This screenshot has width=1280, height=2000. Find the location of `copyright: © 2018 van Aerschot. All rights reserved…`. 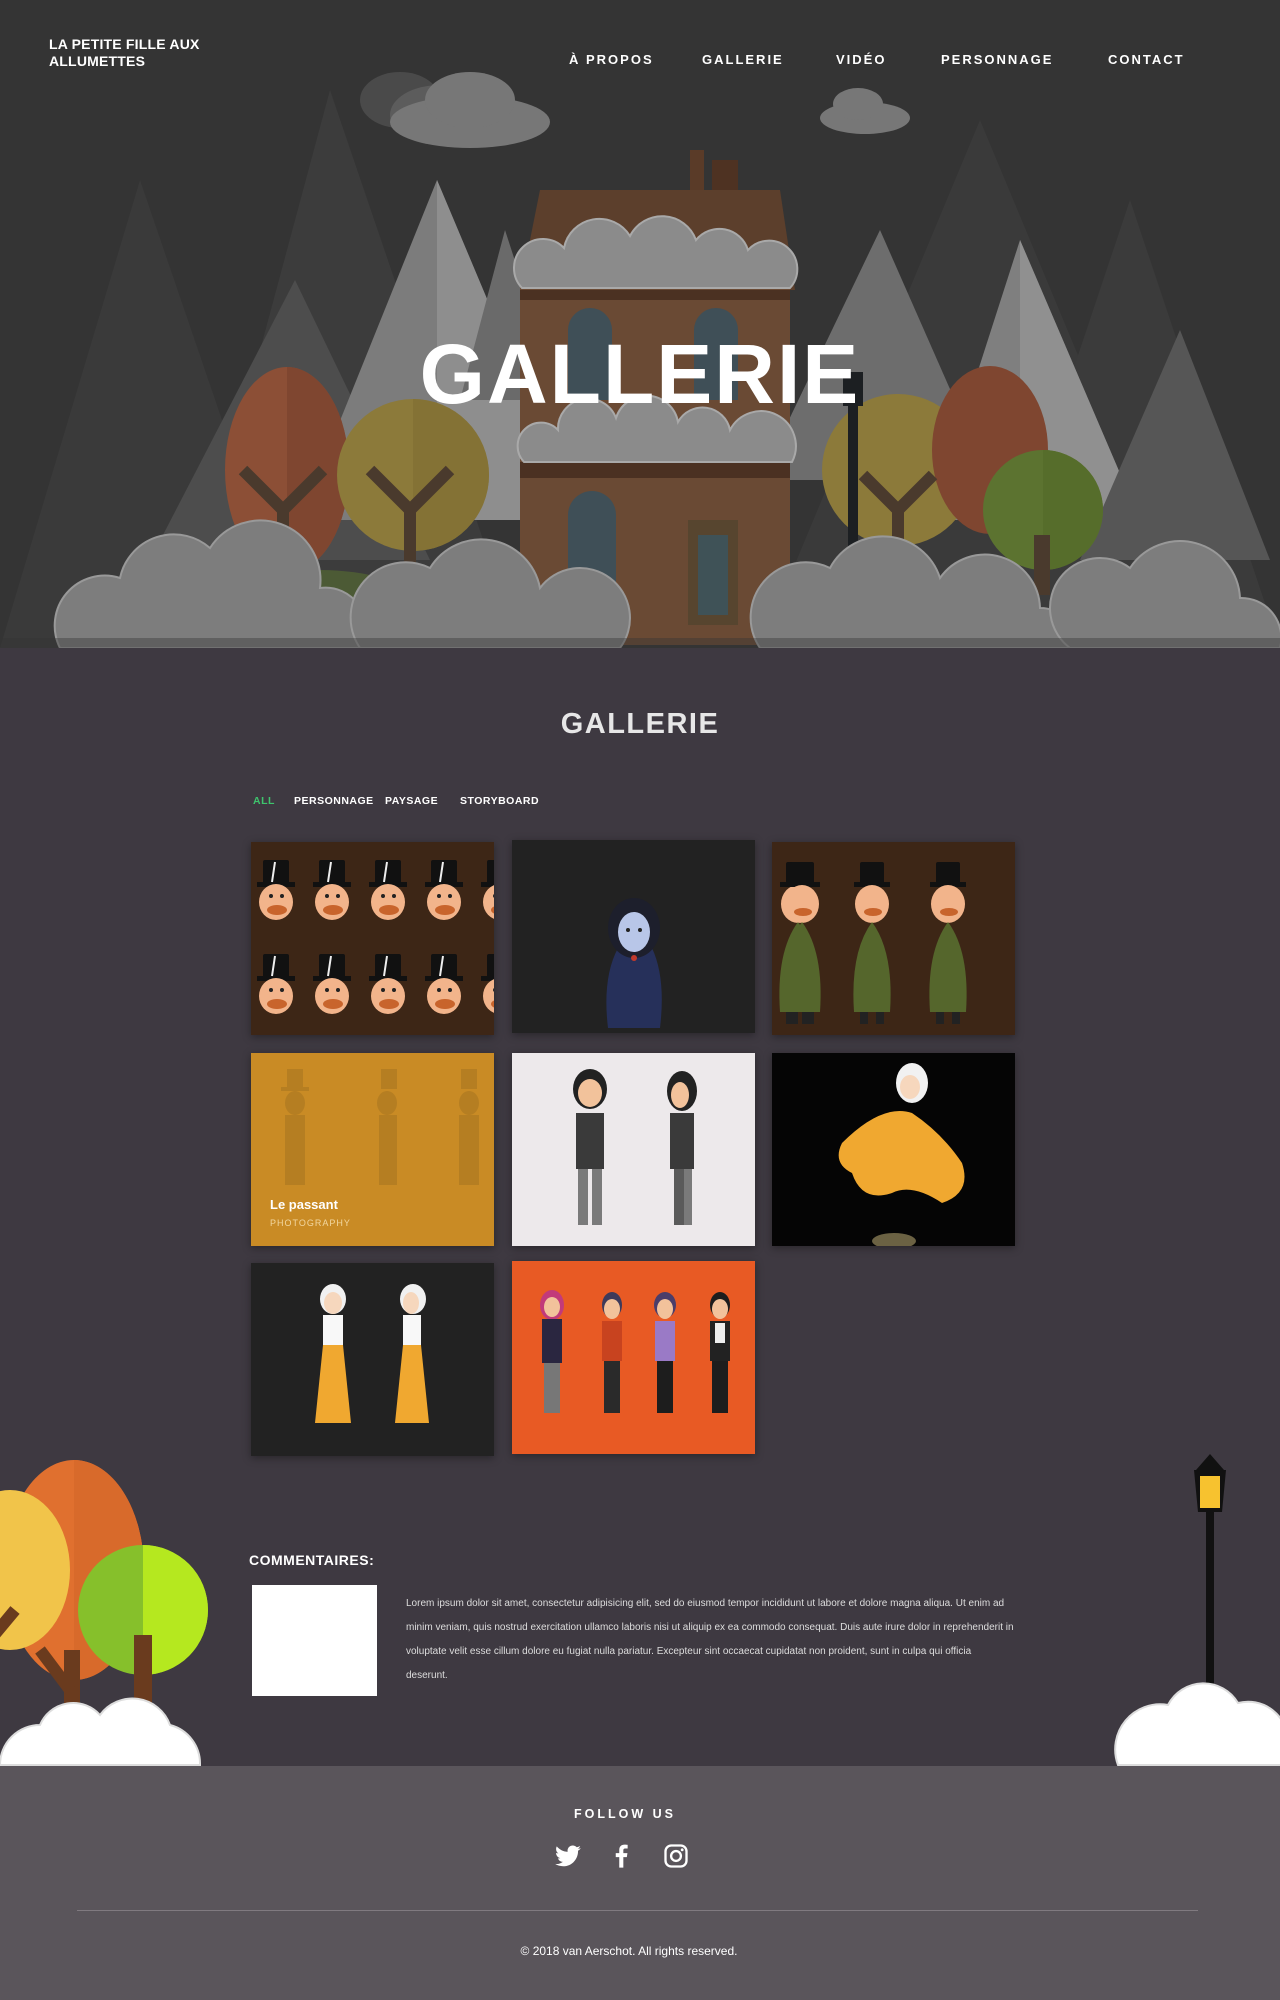

copyright: © 2018 van Aerschot. All rights reserved… is located at coordinates (629, 1951).